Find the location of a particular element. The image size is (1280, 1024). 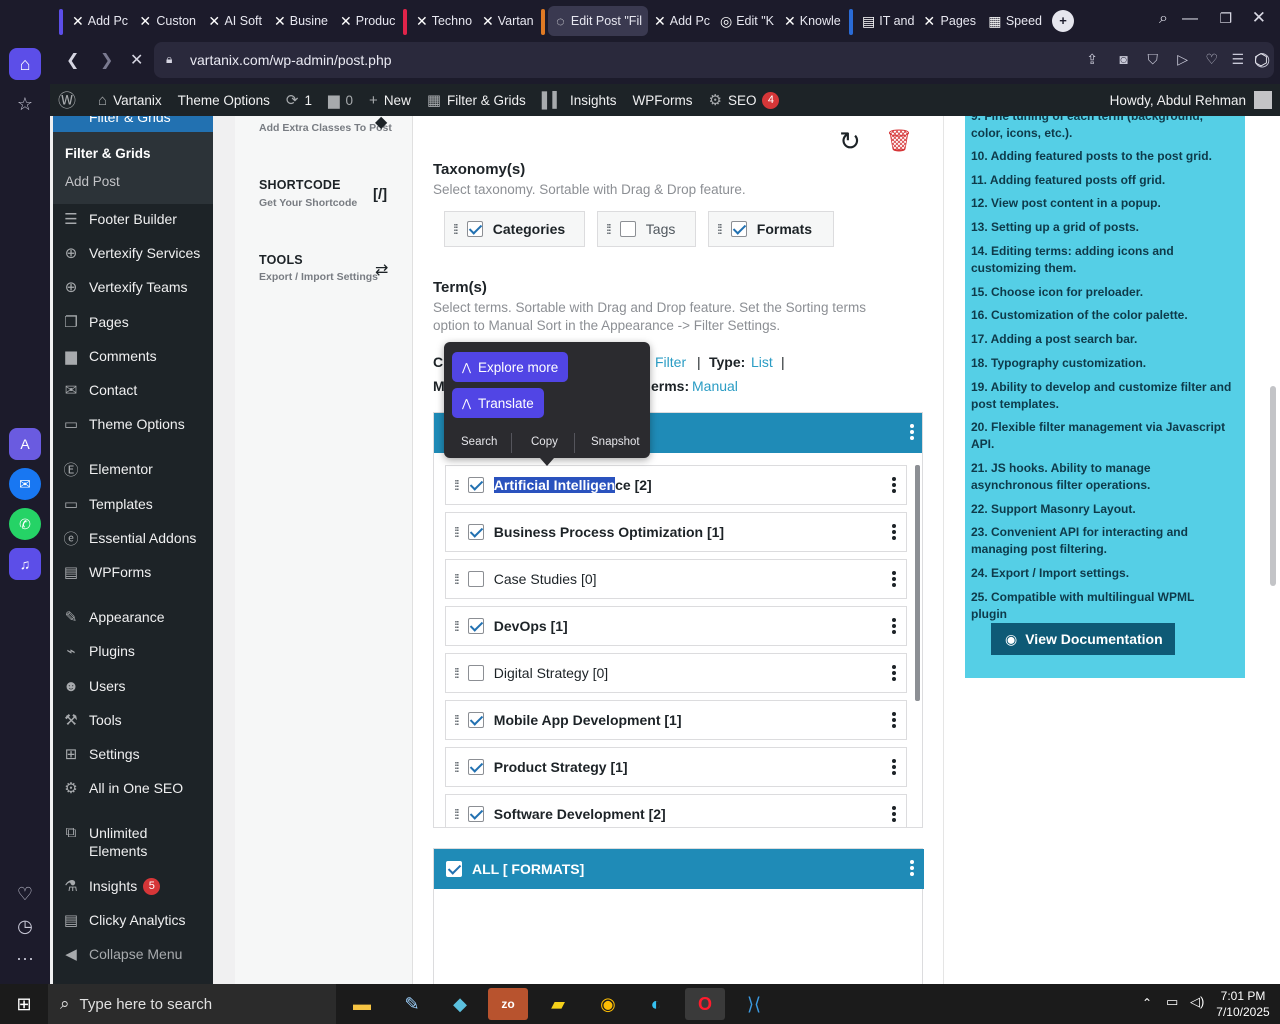

term-row: ⁞⁞ DevOps [1] is located at coordinates (676, 626).